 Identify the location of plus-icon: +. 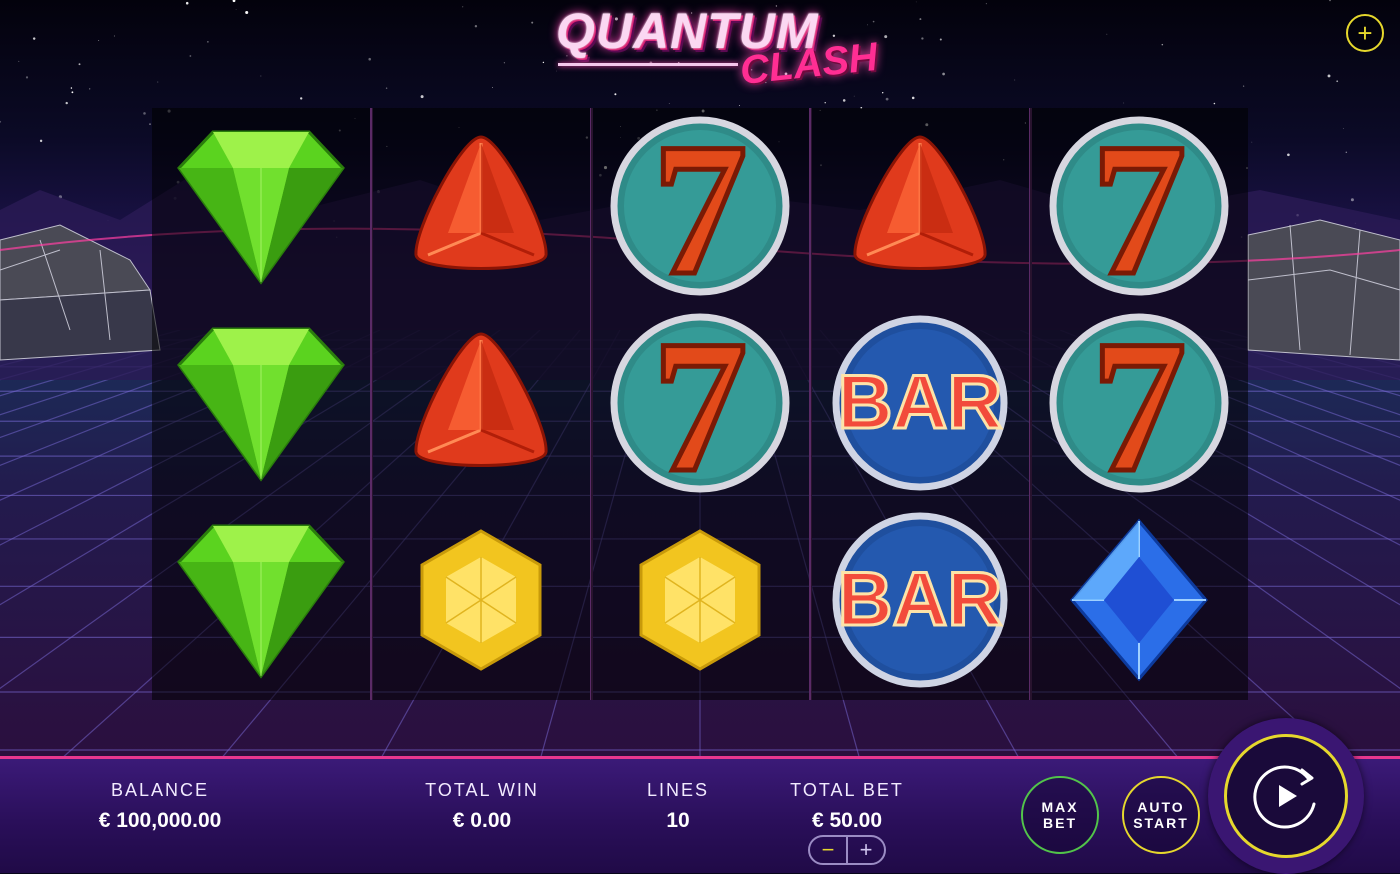
(1365, 33).